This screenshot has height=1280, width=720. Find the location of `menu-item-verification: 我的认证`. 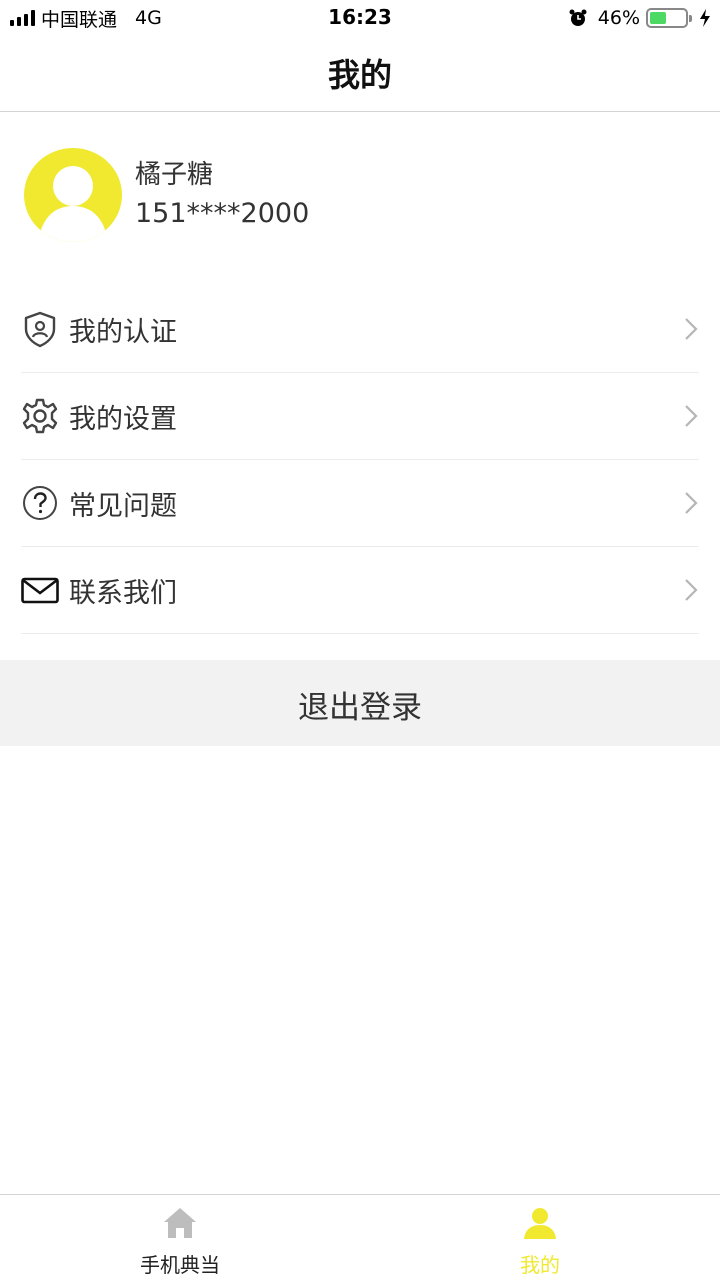

menu-item-verification: 我的认证 is located at coordinates (360, 329).